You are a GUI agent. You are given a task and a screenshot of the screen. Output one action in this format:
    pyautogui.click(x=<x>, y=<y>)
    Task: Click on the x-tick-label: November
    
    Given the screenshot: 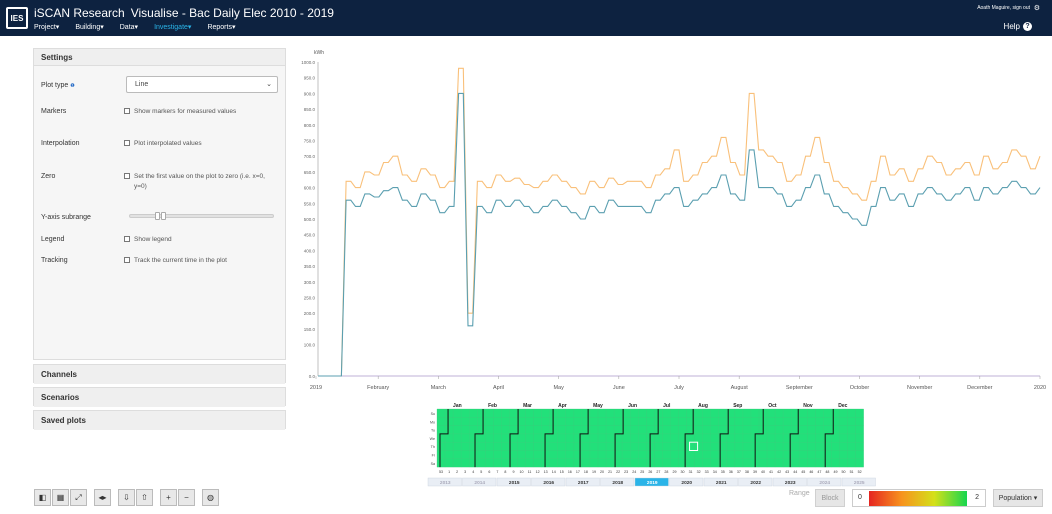 What is the action you would take?
    pyautogui.click(x=920, y=388)
    